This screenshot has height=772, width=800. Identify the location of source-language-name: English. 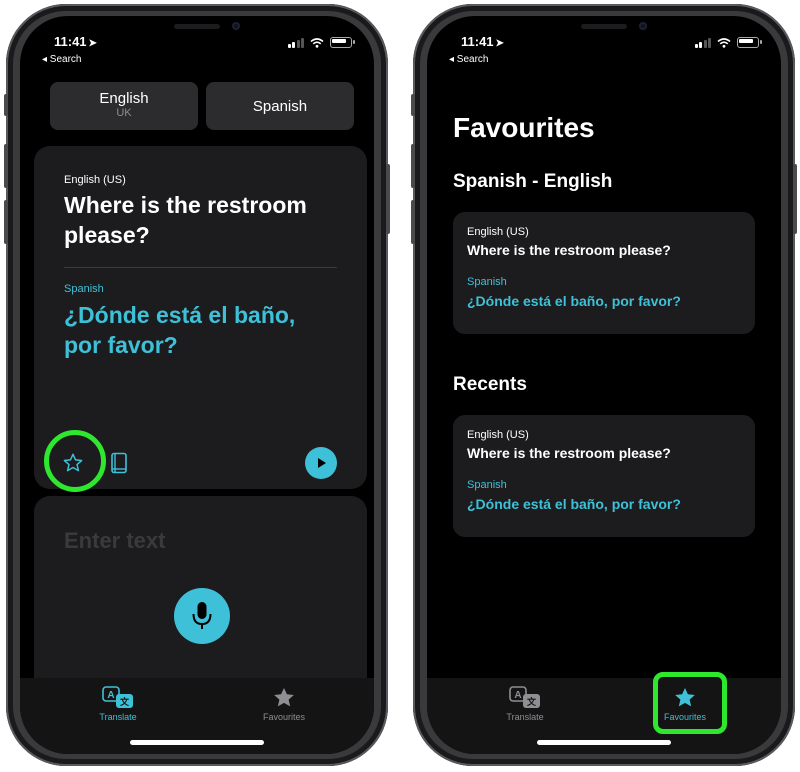
(124, 98).